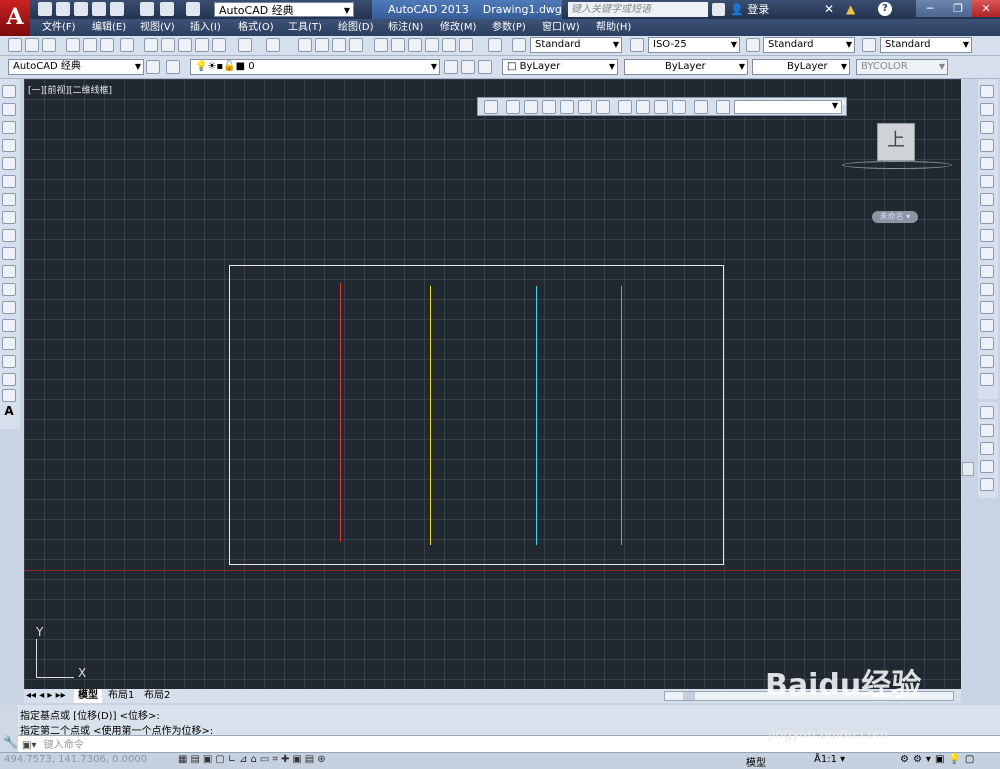 This screenshot has width=1000, height=769. Describe the element at coordinates (219, 45) in the screenshot. I see `block-editor-icon` at that location.